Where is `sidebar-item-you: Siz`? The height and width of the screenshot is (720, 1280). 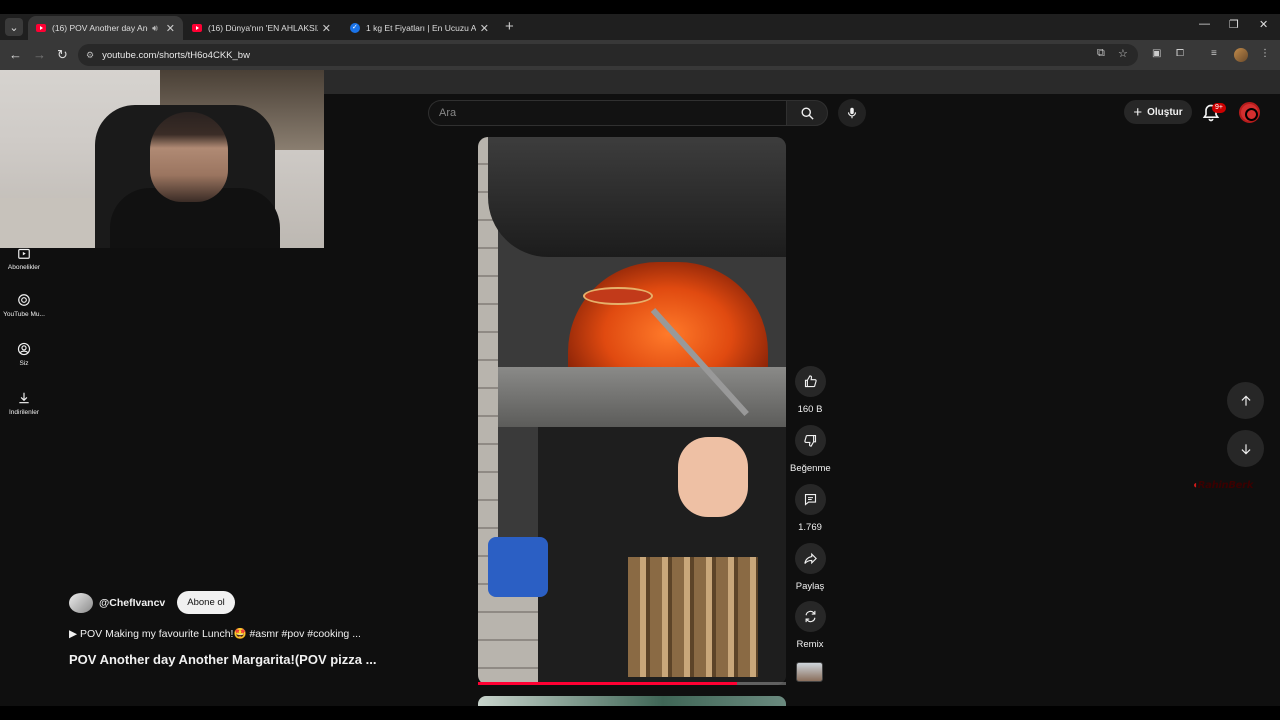 sidebar-item-you: Siz is located at coordinates (24, 354).